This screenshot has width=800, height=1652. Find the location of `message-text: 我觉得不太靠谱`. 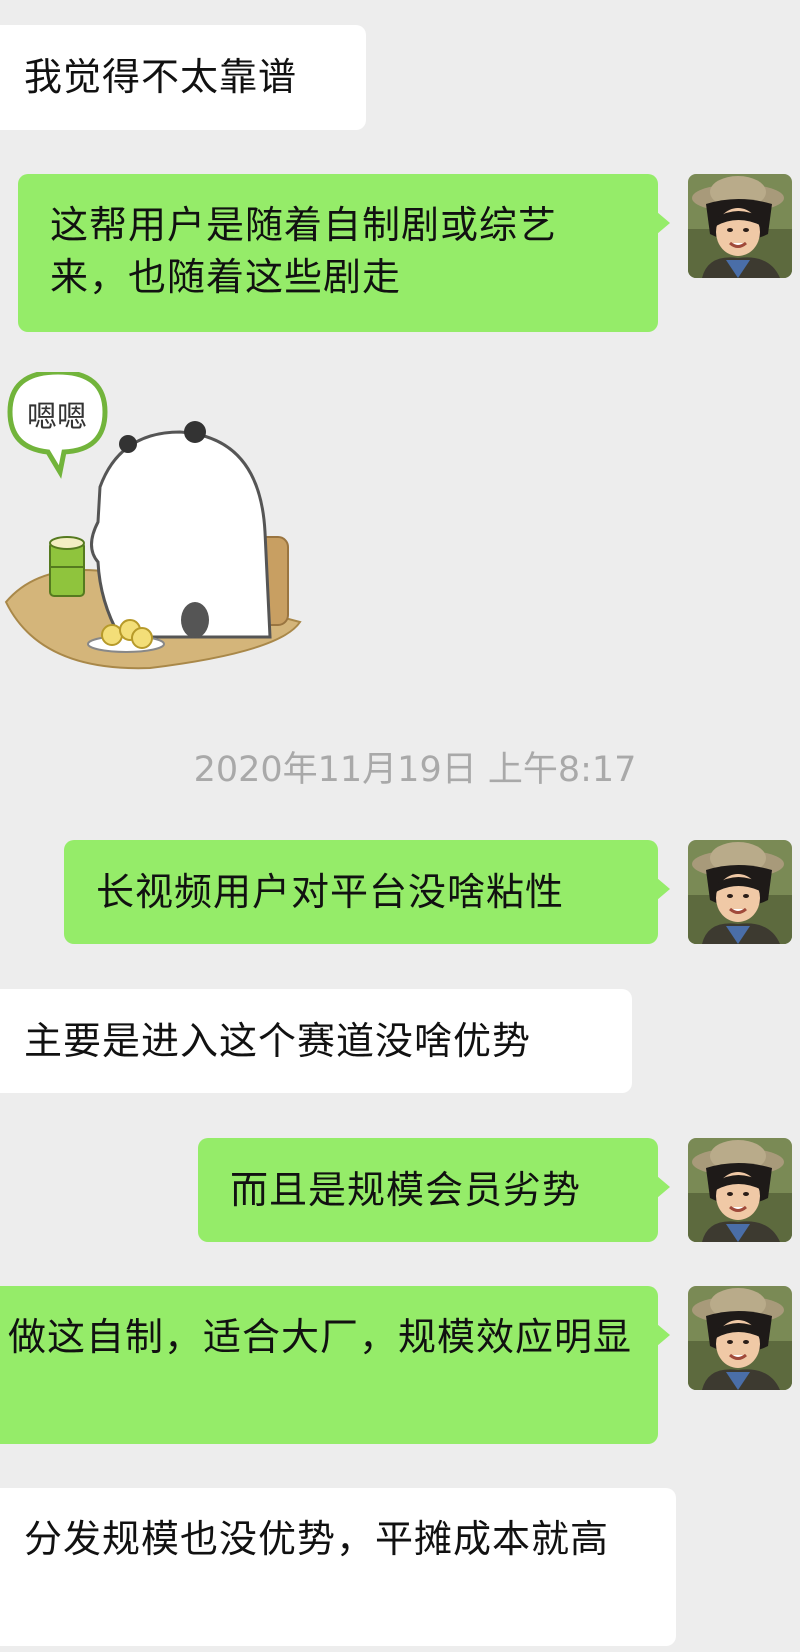

message-text: 我觉得不太靠谱 is located at coordinates (161, 77).